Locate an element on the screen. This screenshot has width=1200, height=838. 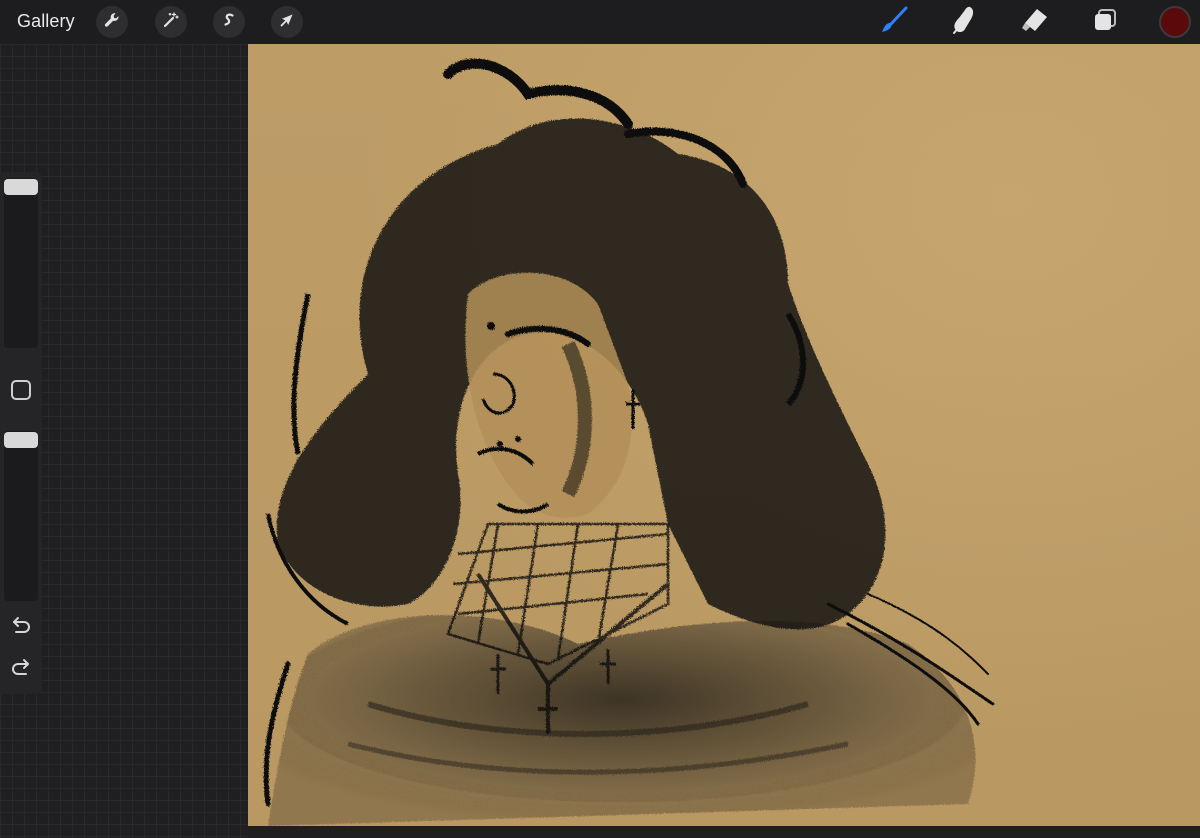
brush-size-slider-thumb is located at coordinates (21, 187).